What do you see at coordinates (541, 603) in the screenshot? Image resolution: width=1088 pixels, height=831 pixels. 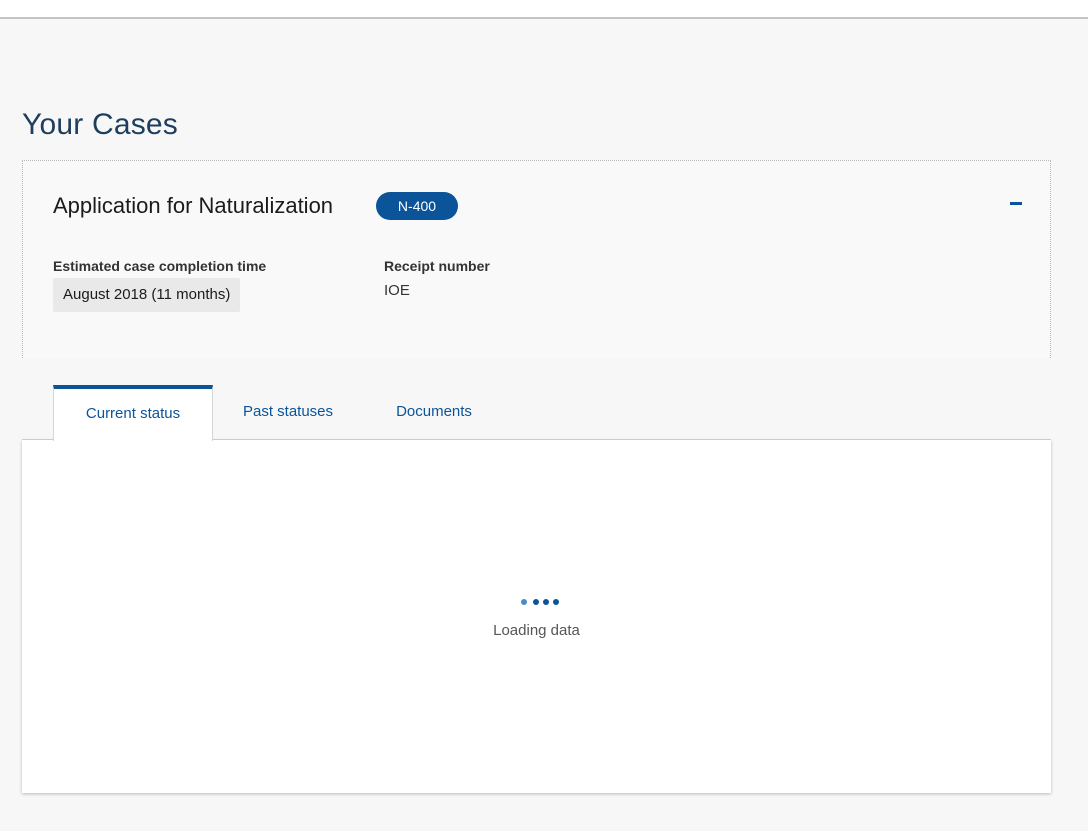 I see `loading-dots-icon` at bounding box center [541, 603].